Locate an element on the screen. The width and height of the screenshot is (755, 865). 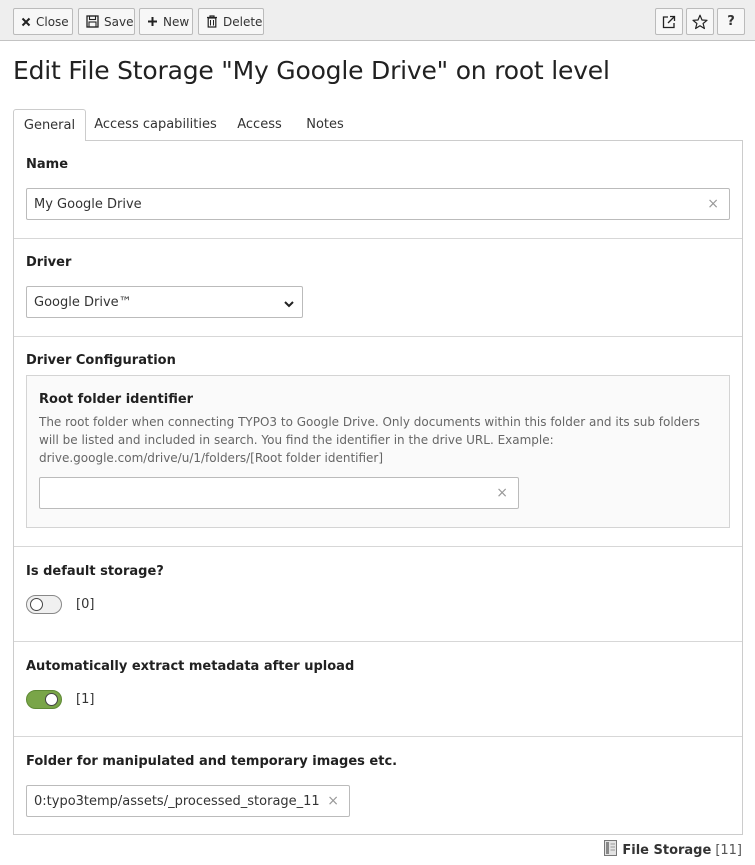
auto-extract-toggle is located at coordinates (44, 699).